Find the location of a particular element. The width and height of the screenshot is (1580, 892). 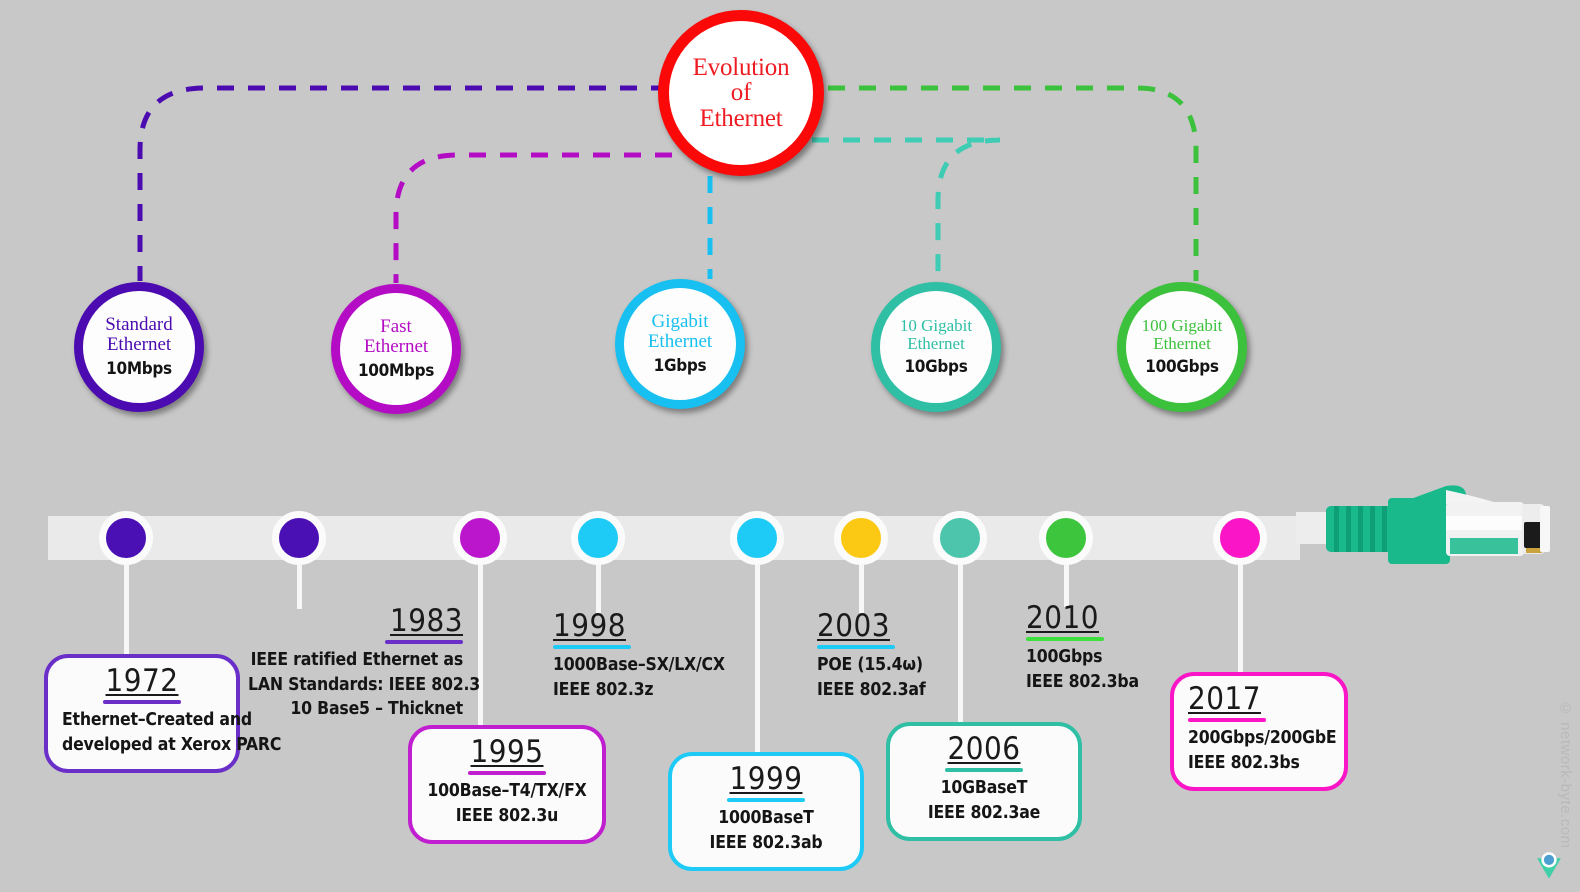

event-2003-description-line: POE (15.4ω) is located at coordinates (870, 665).